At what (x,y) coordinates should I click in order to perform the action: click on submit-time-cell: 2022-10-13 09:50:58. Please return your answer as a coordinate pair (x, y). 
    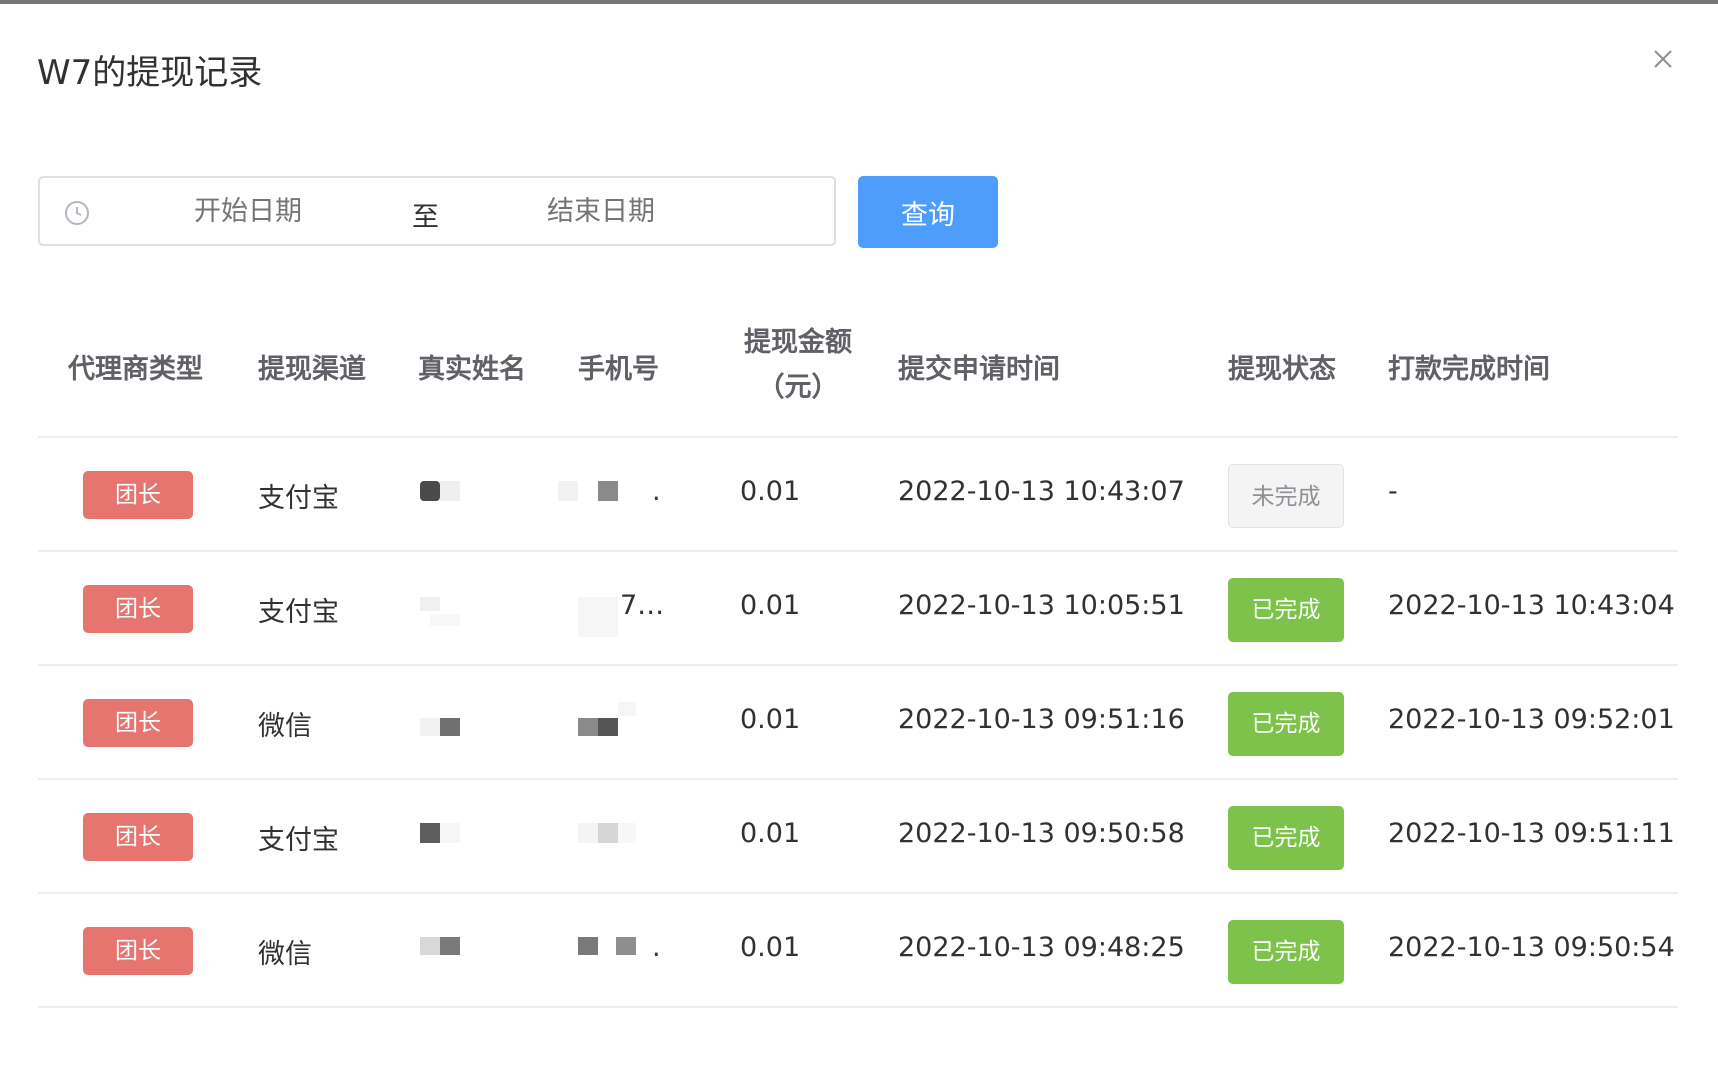
    Looking at the image, I should click on (1041, 833).